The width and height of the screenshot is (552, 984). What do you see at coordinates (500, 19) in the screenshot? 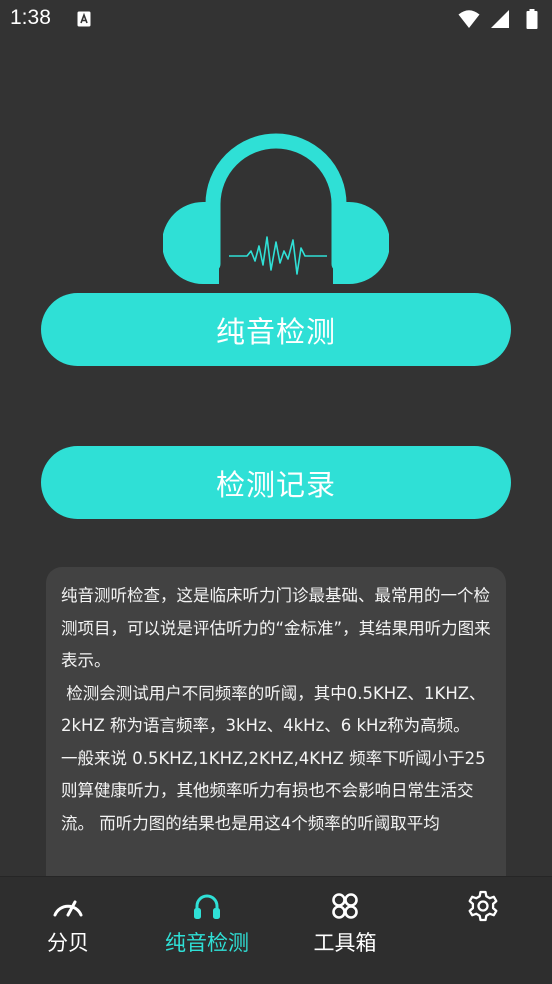
I see `signal-icon` at bounding box center [500, 19].